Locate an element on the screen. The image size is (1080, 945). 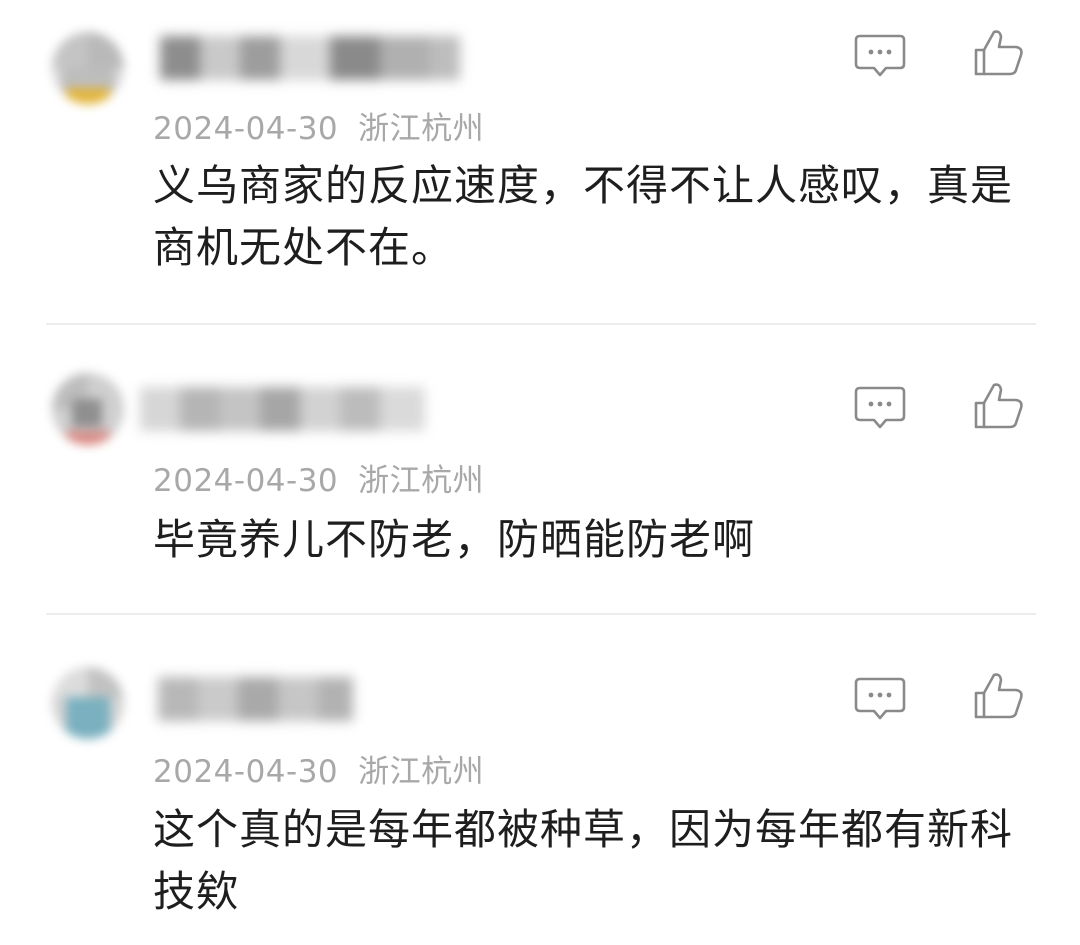
comment-text: 这个真的是每年都被种草，因为每年都有新科技欸 is located at coordinates (583, 860).